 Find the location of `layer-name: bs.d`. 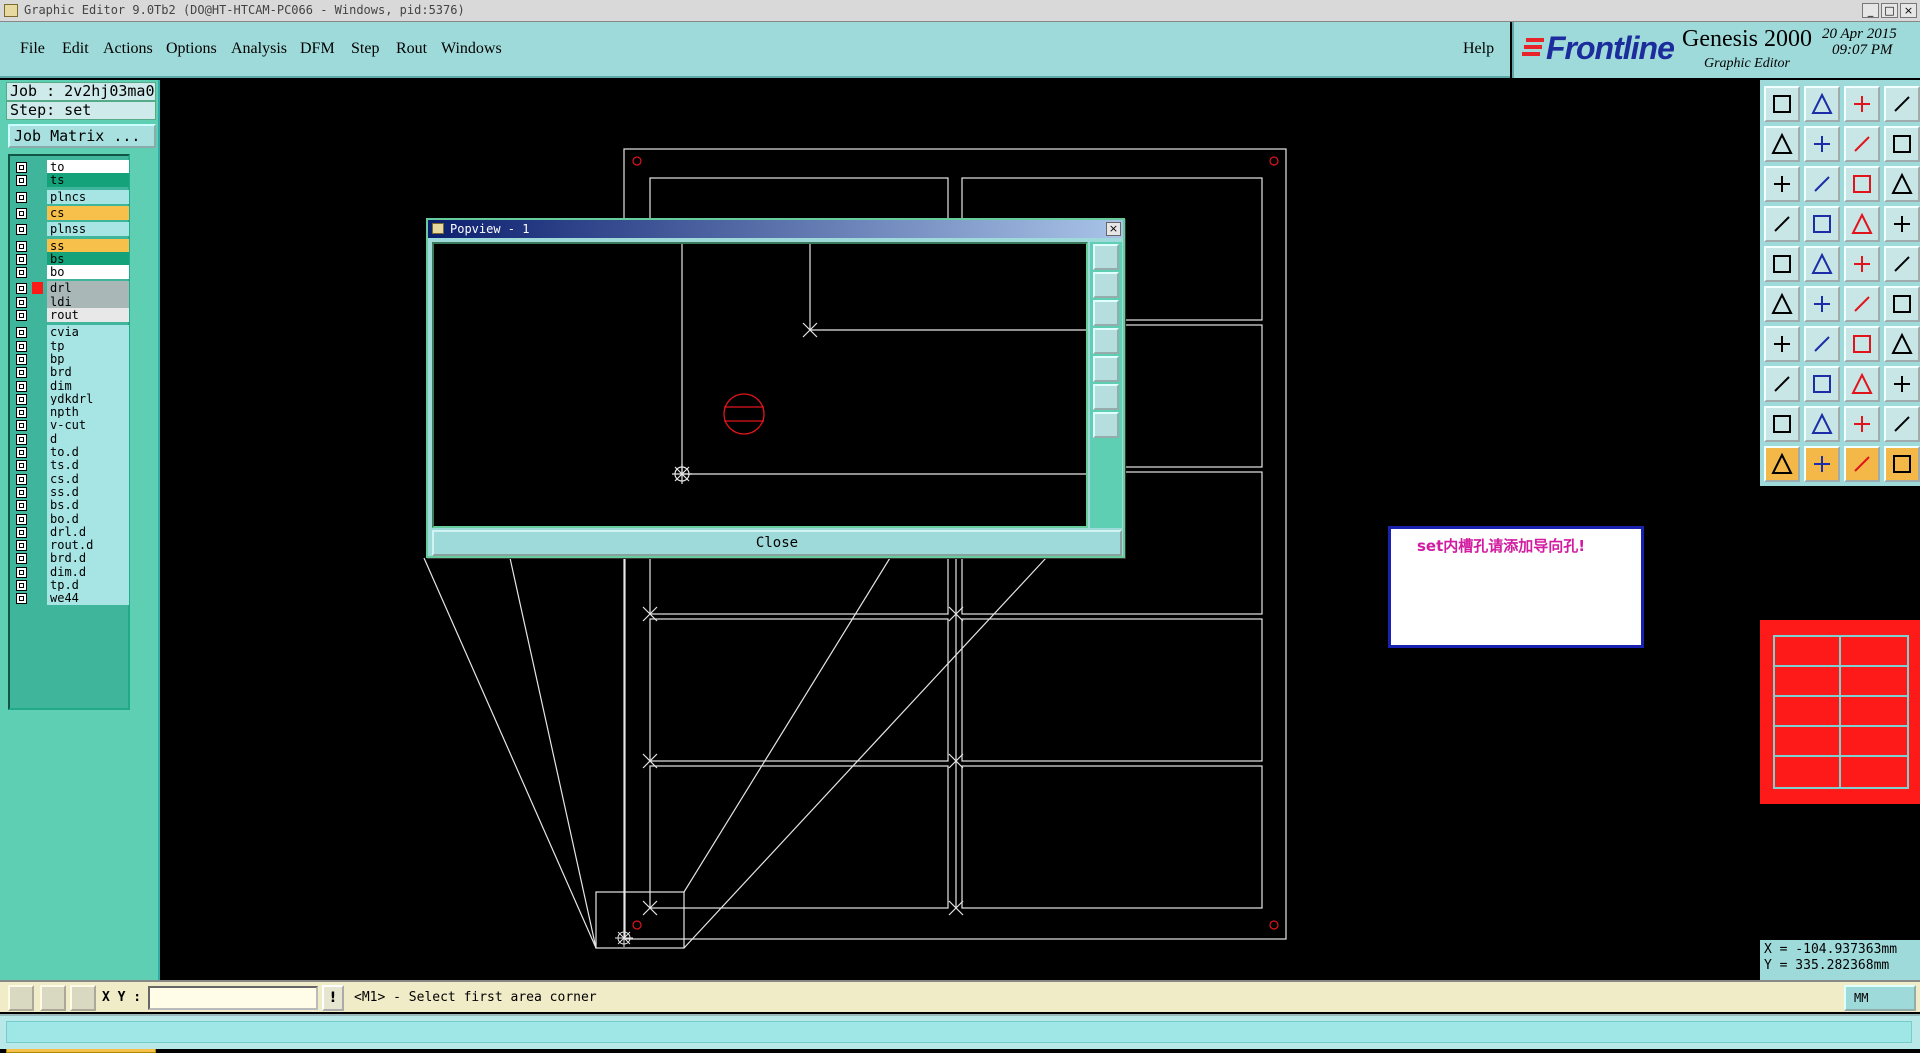

layer-name: bs.d is located at coordinates (88, 505).